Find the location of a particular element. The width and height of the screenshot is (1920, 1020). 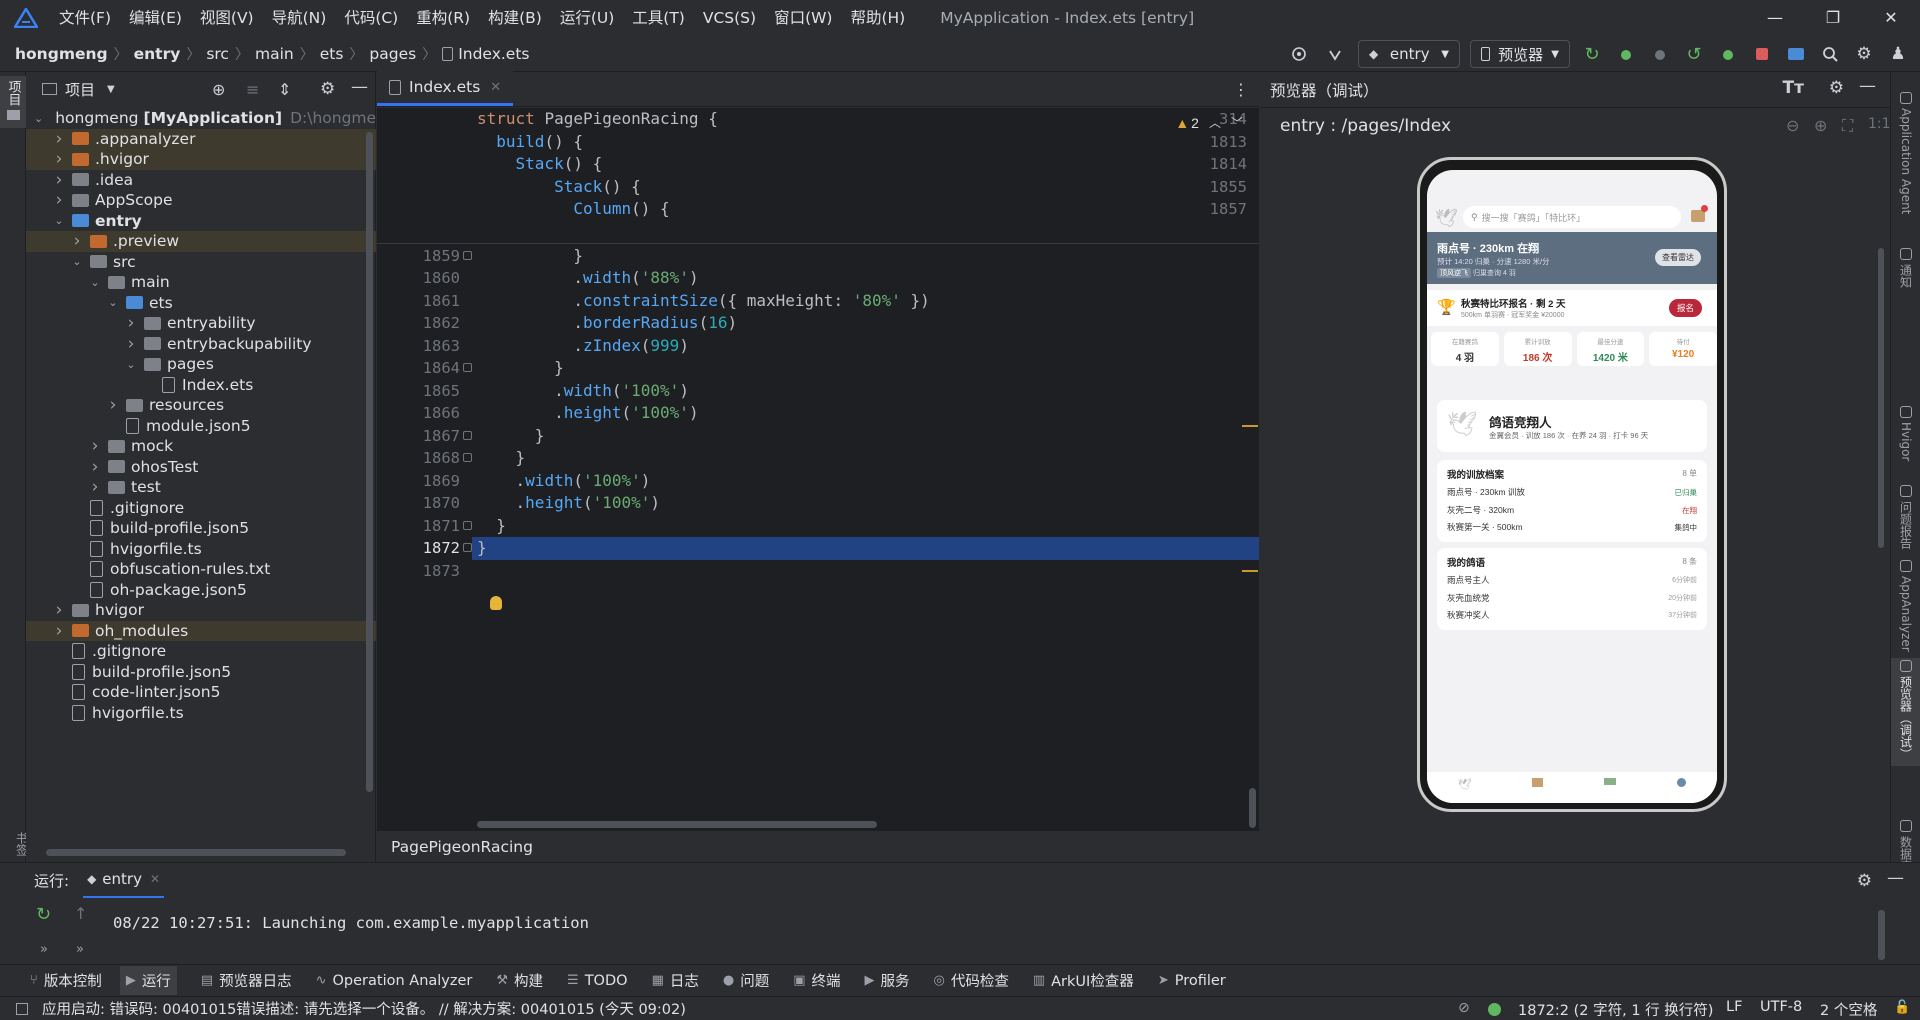

menu-item: 构建(B) is located at coordinates (515, 18).